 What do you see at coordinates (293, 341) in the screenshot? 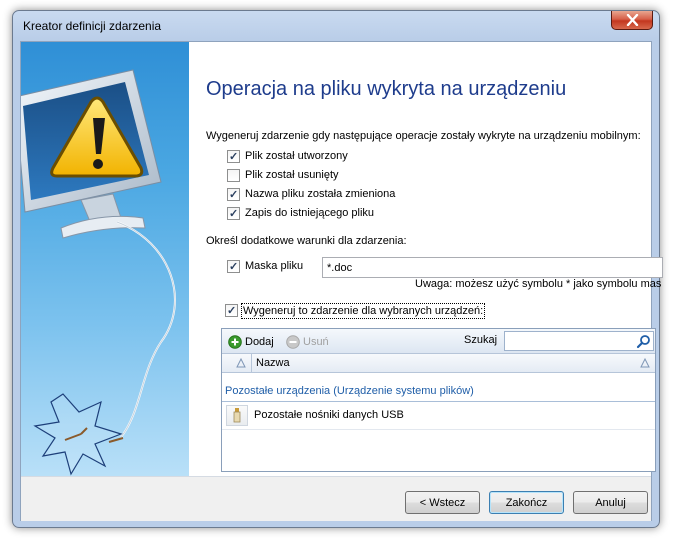
I see `remove-icon` at bounding box center [293, 341].